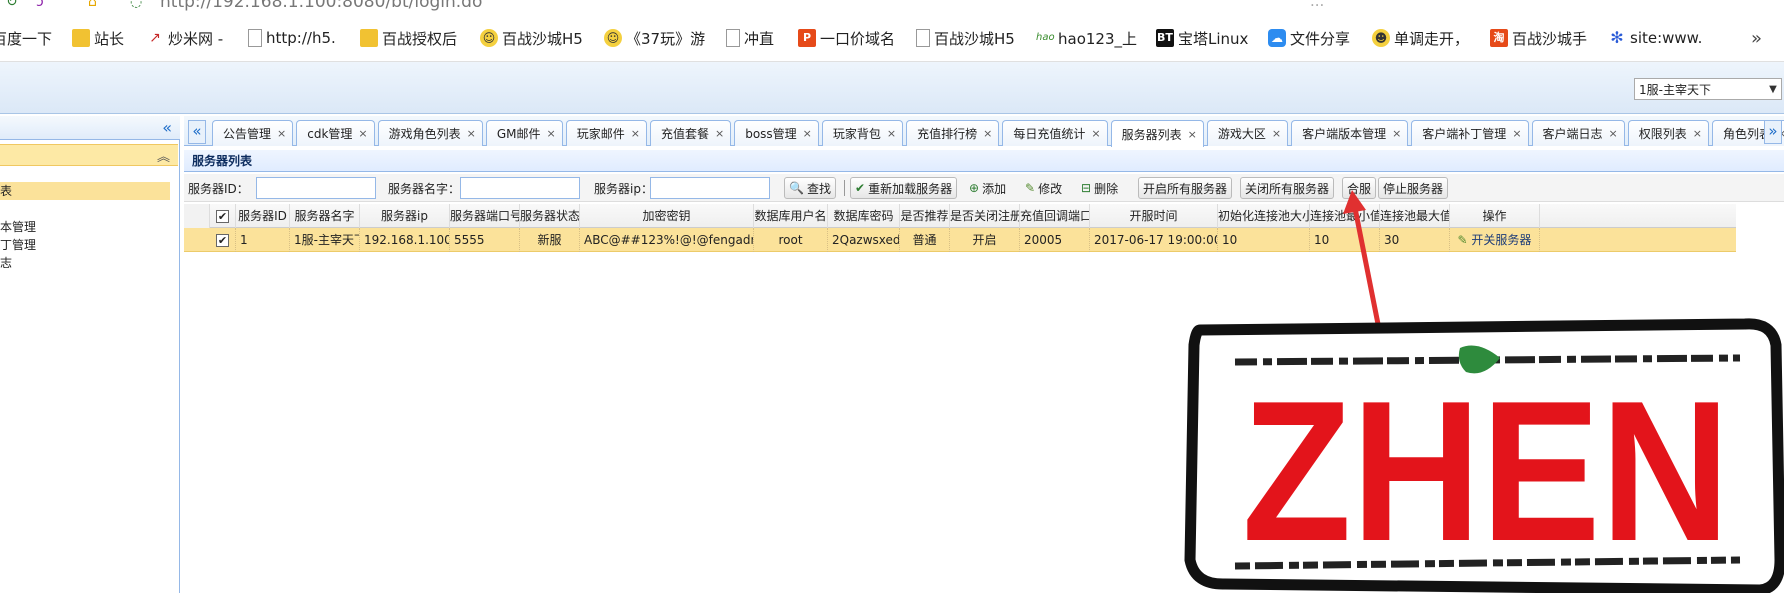 The width and height of the screenshot is (1784, 593). Describe the element at coordinates (1287, 188) in the screenshot. I see `close-all-servers-button: 关闭所有服务器` at that location.